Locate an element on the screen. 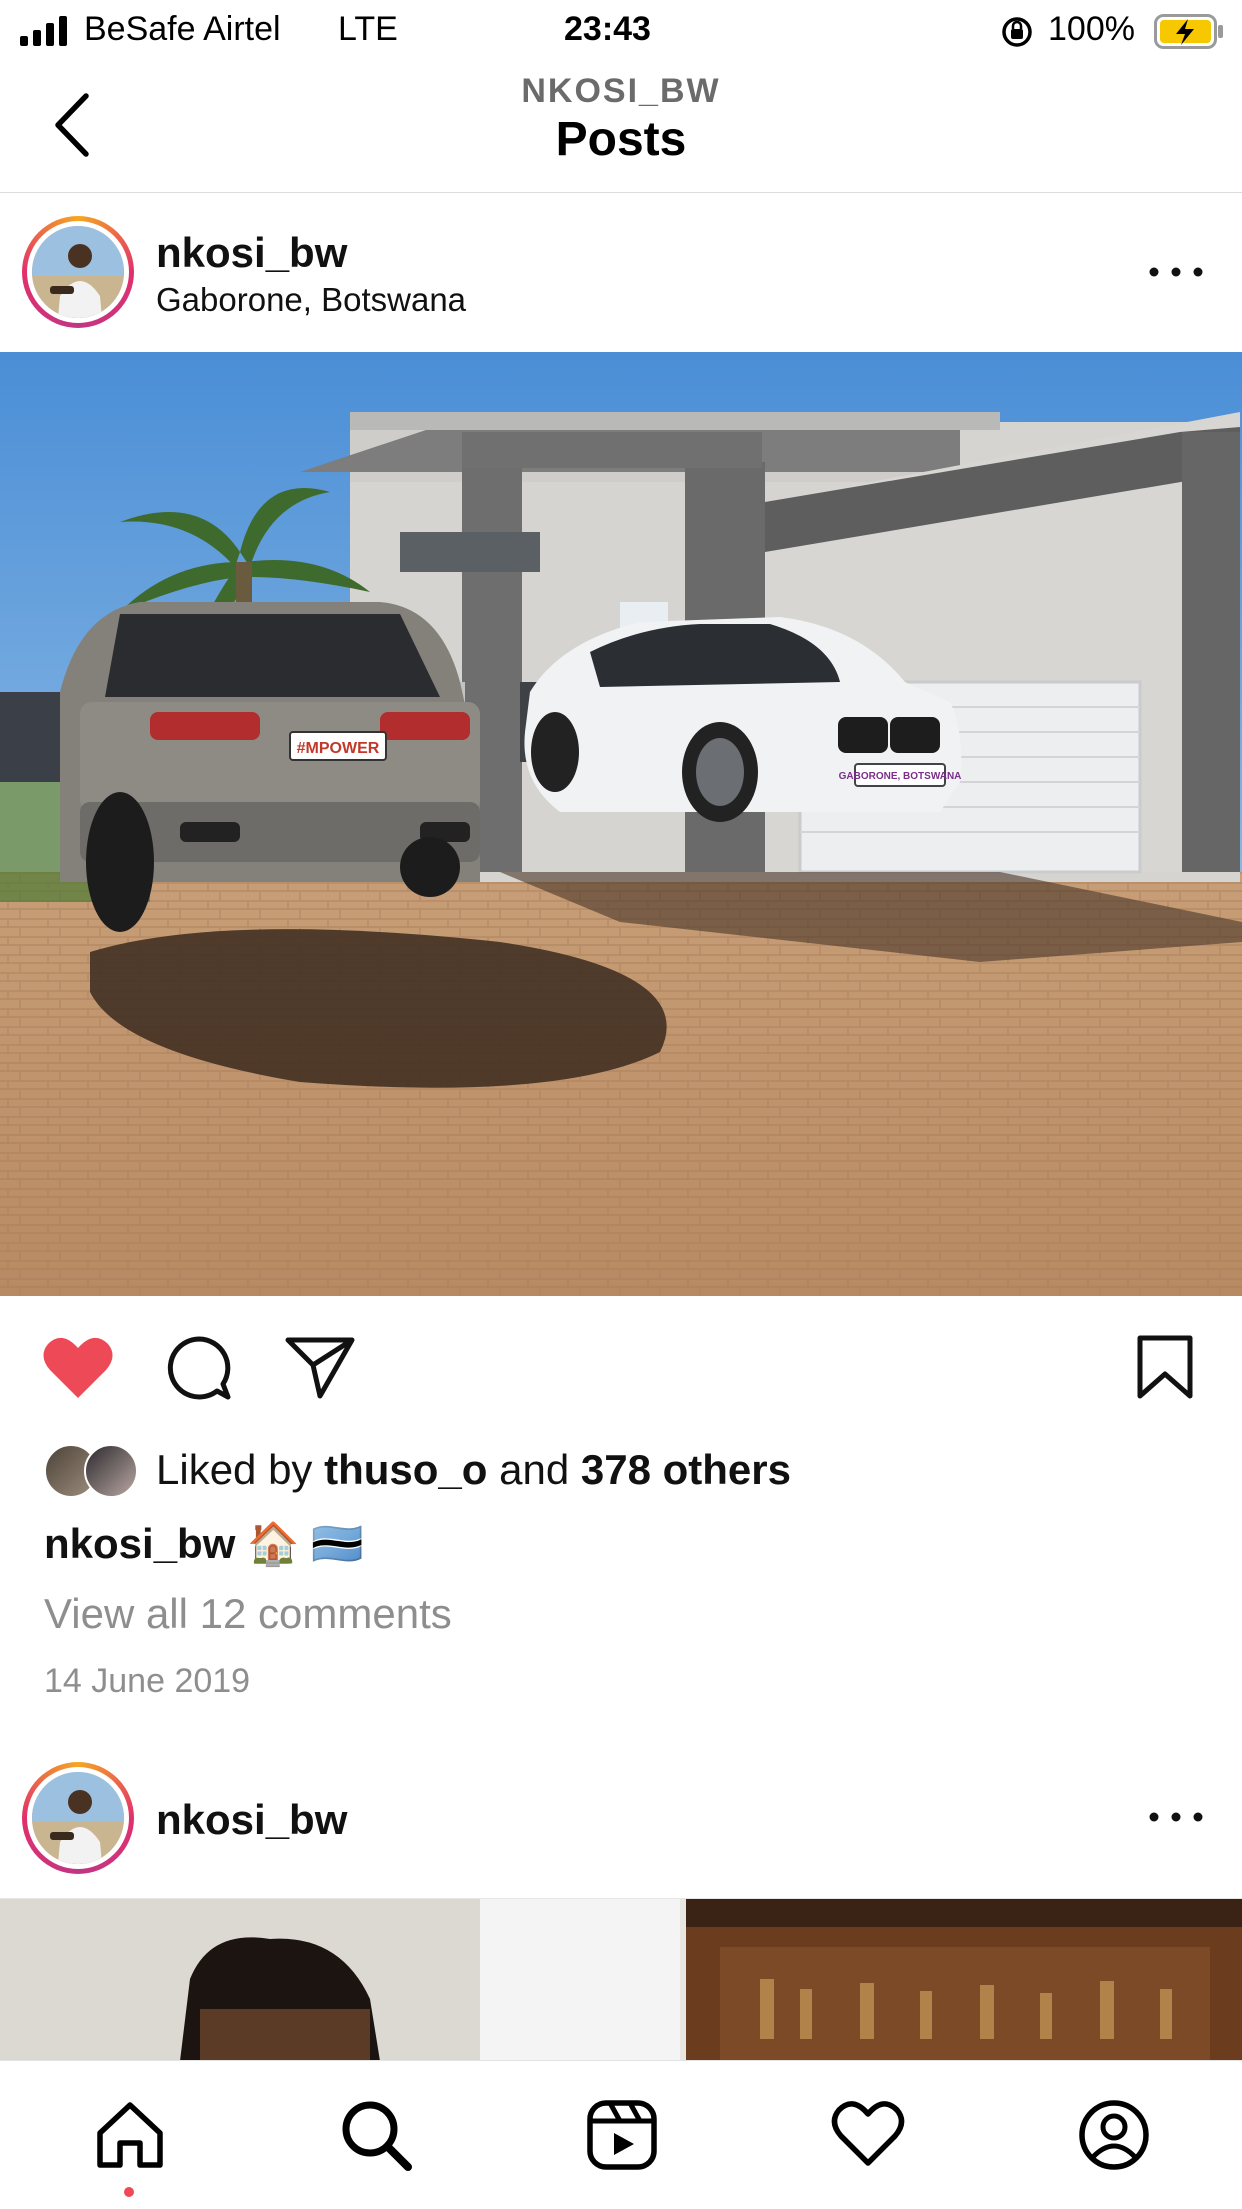  paper-plane-icon is located at coordinates (320, 1367).